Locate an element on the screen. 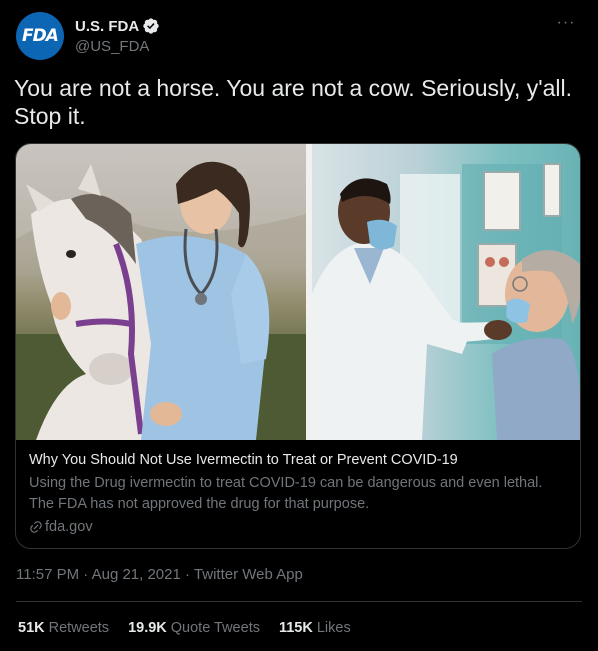  link-icon is located at coordinates (36, 527).